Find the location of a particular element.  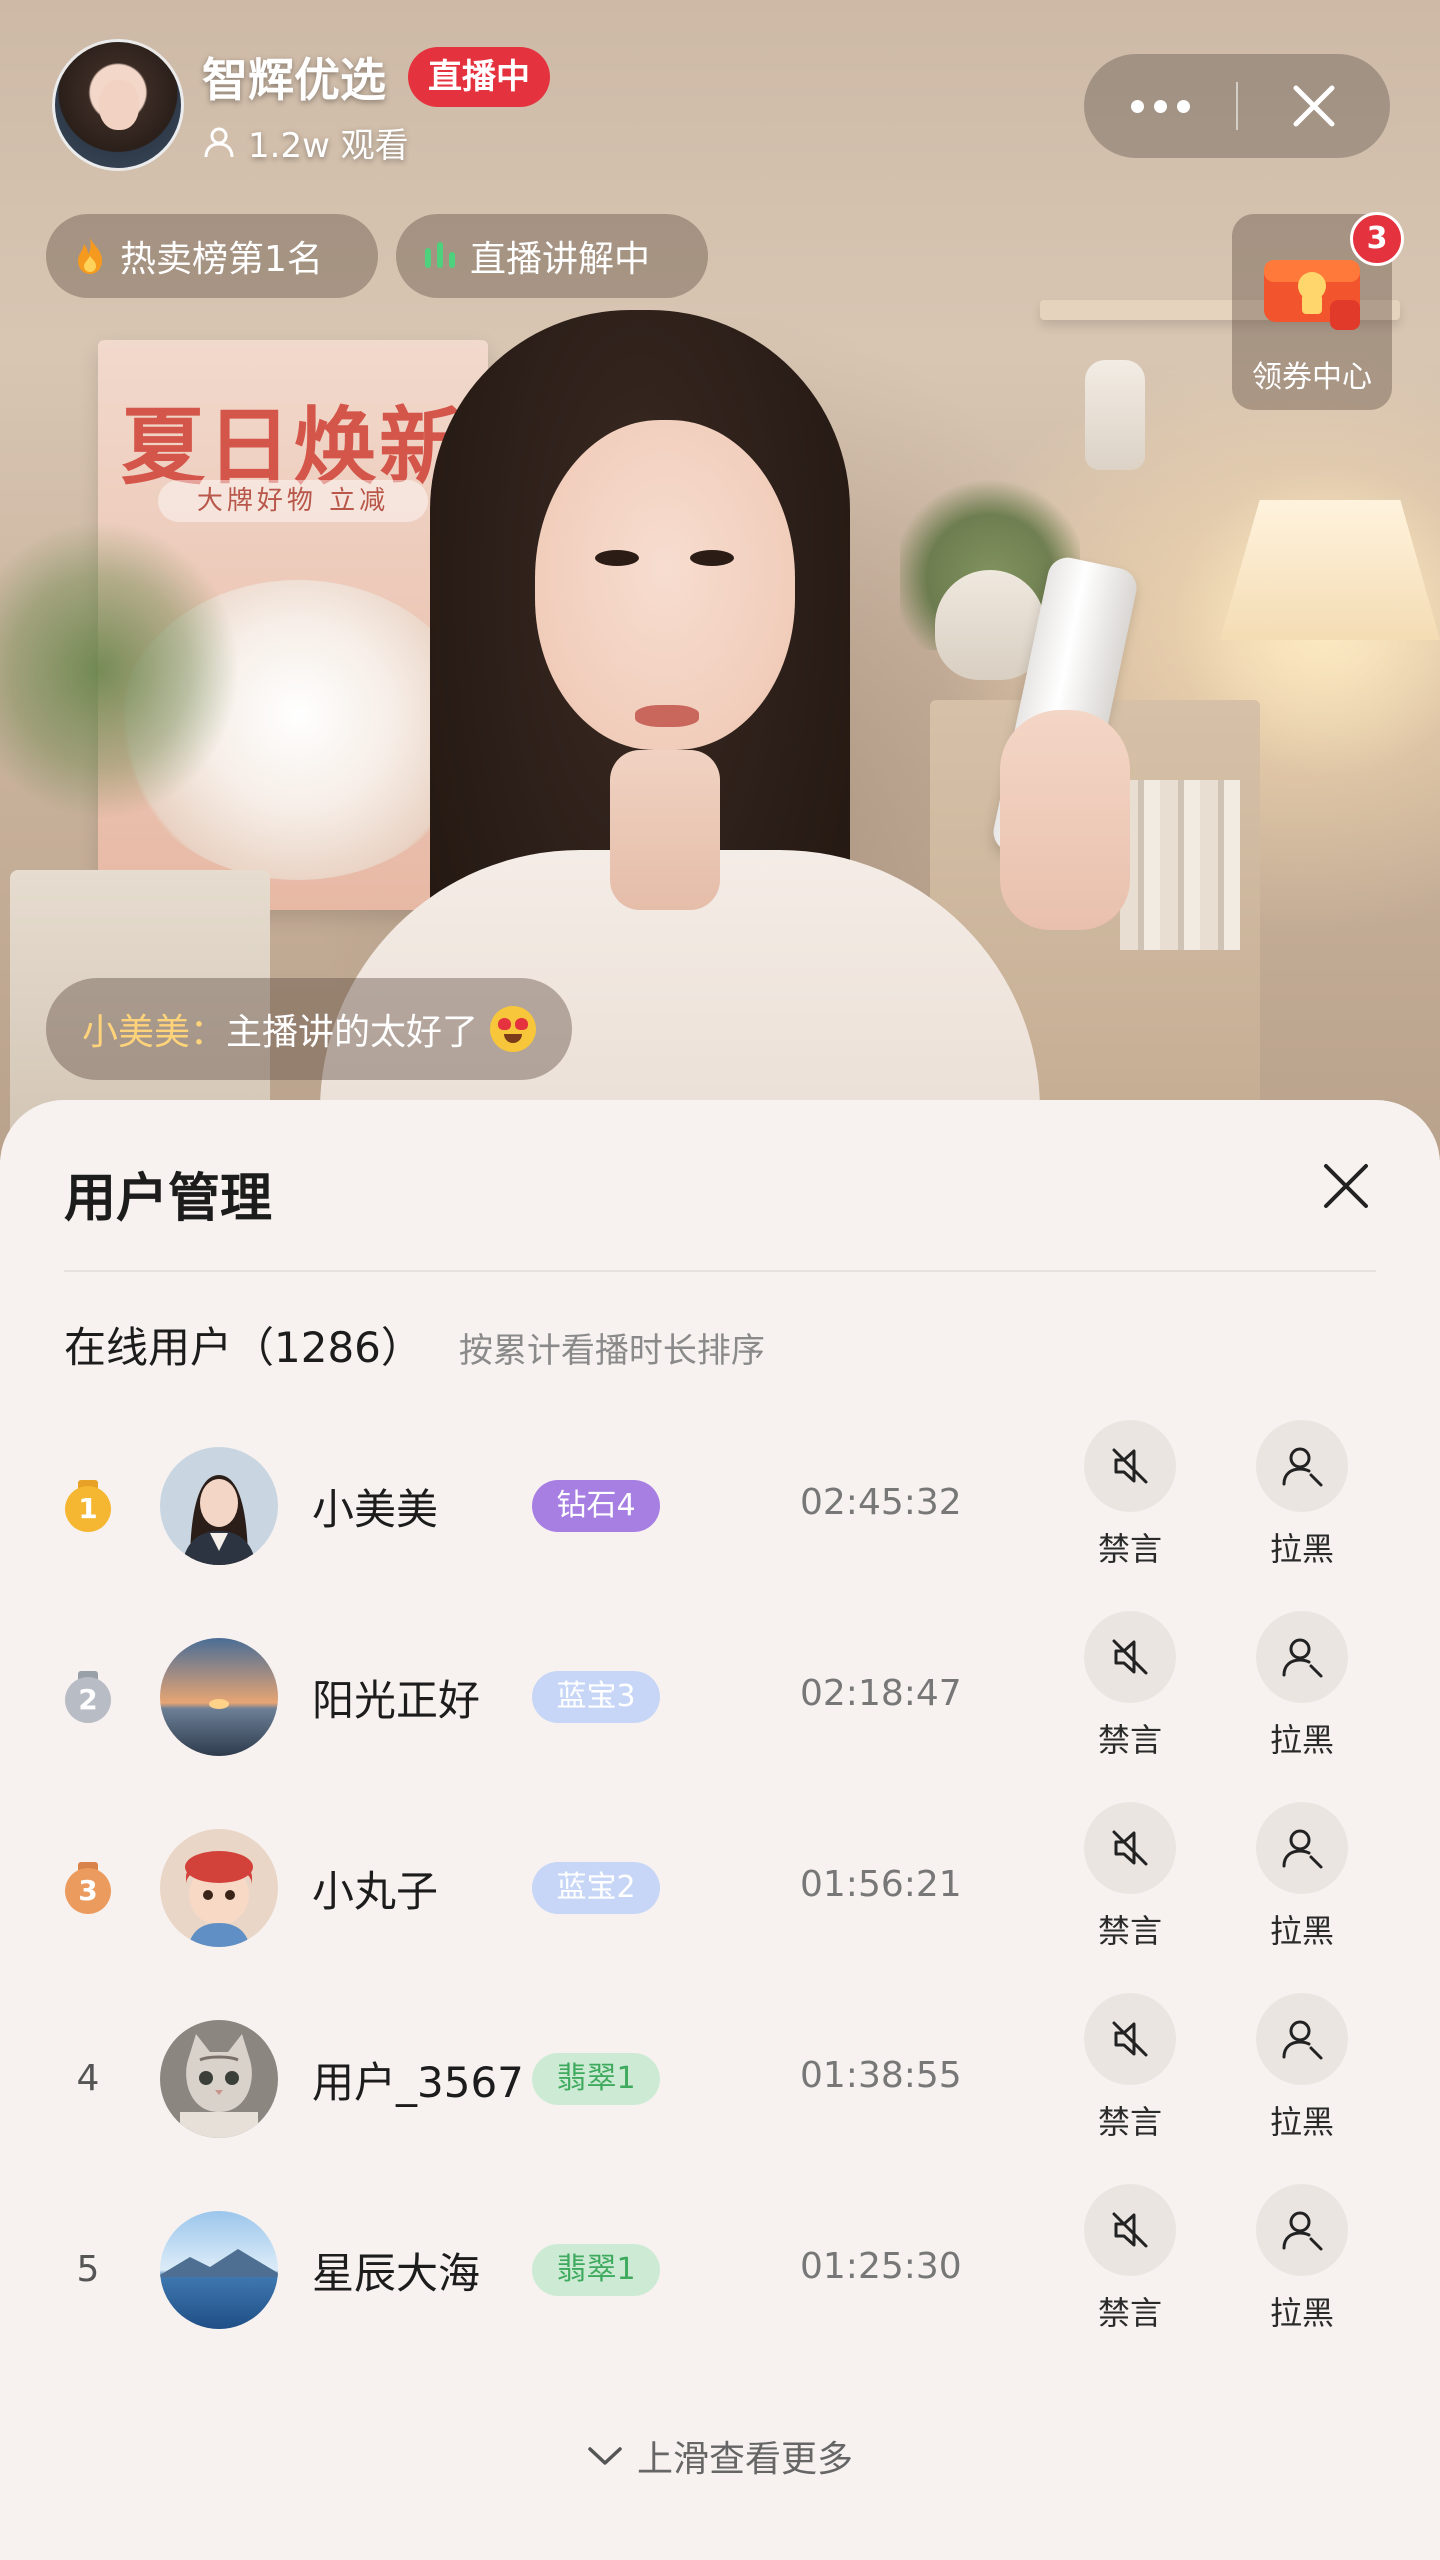

sheet-close-button is located at coordinates (1346, 1186).